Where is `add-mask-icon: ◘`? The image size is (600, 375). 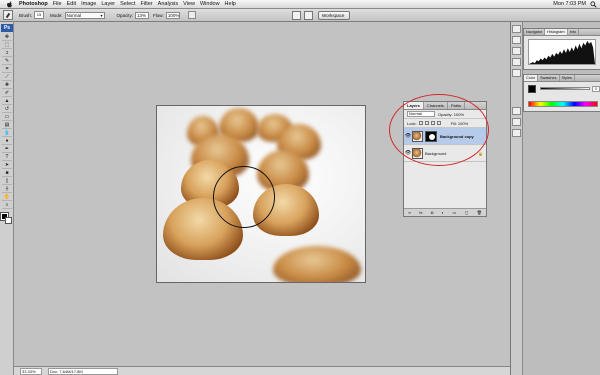 add-mask-icon: ◘ is located at coordinates (432, 212).